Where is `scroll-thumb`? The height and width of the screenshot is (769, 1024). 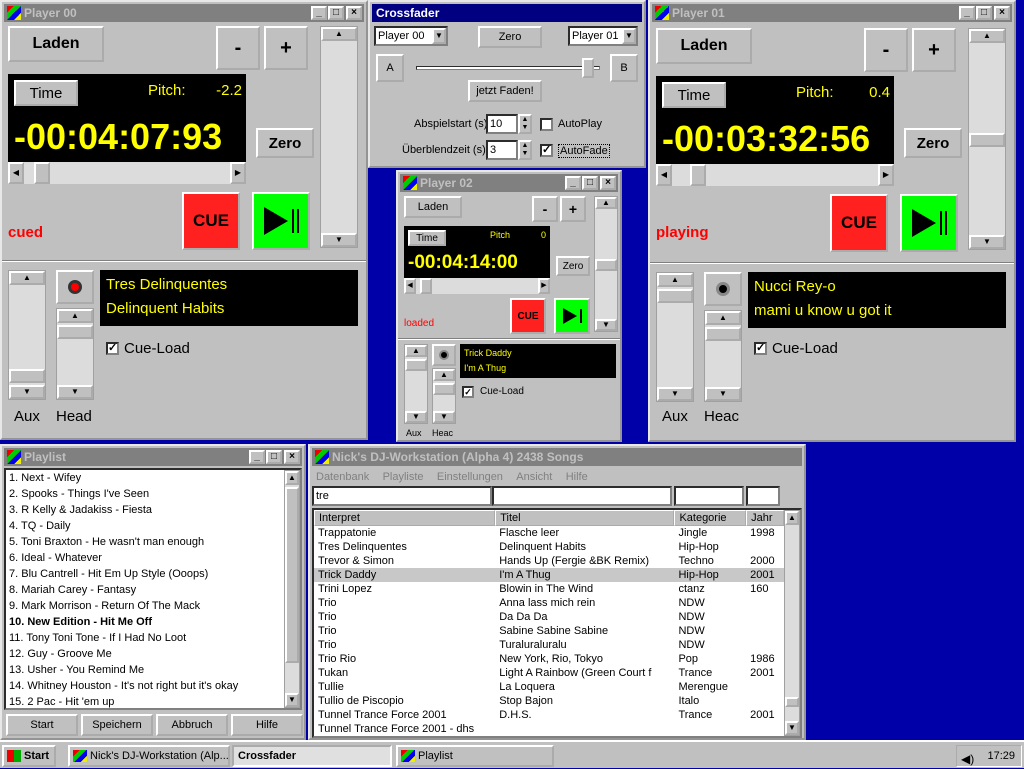
scroll-thumb is located at coordinates (292, 575).